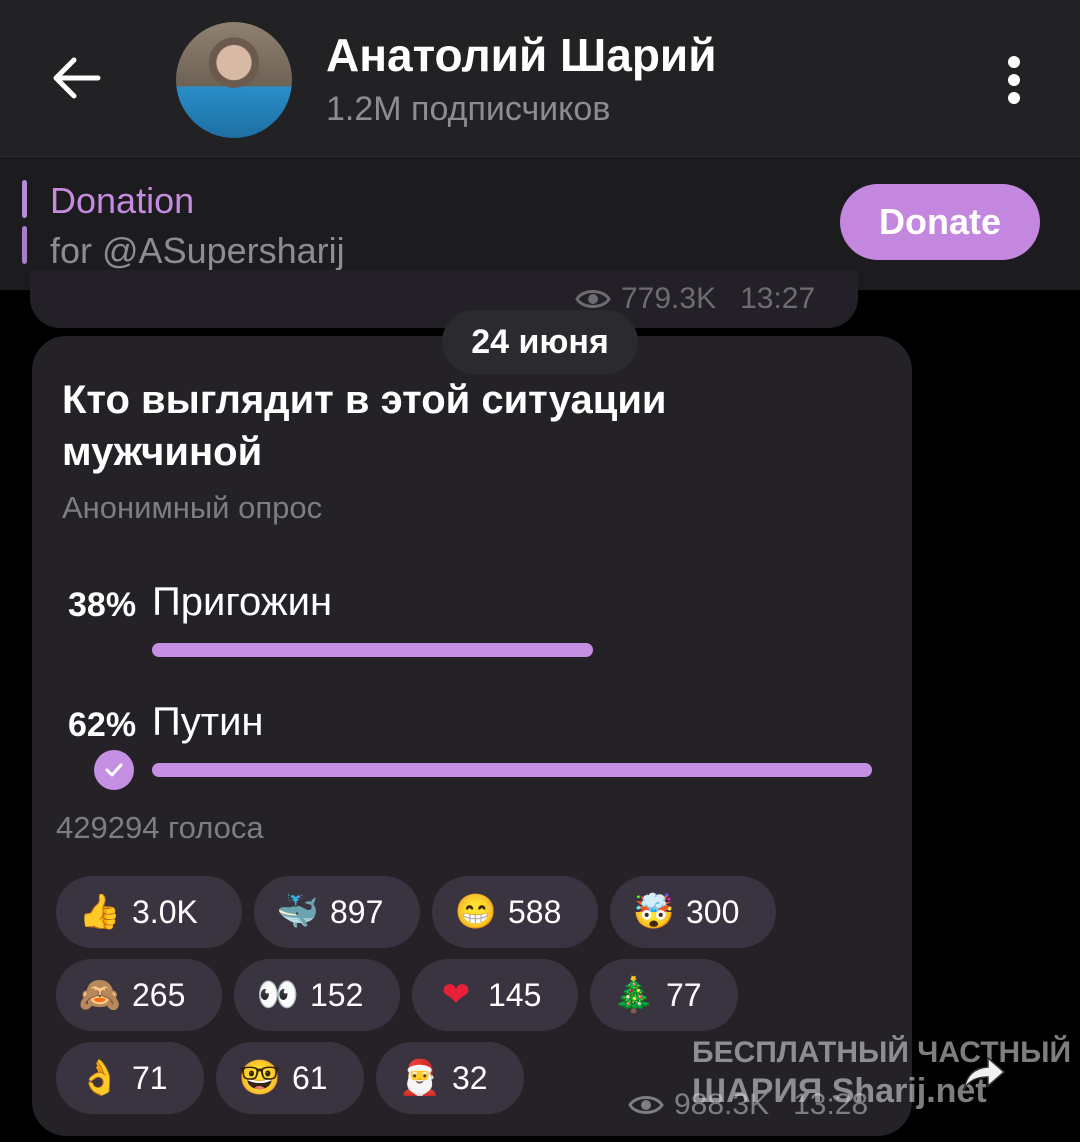  I want to click on grinning-face-icon: 😁, so click(476, 912).